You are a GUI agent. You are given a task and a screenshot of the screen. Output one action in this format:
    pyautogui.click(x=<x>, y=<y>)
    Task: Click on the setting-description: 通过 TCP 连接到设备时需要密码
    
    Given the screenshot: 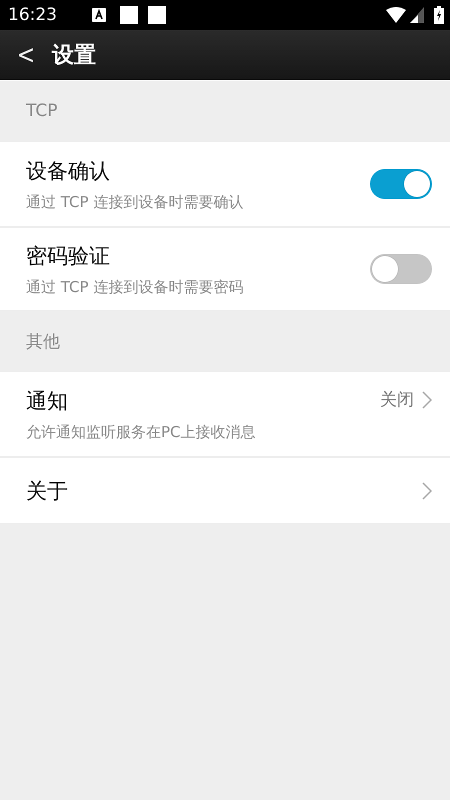 What is the action you would take?
    pyautogui.click(x=135, y=287)
    